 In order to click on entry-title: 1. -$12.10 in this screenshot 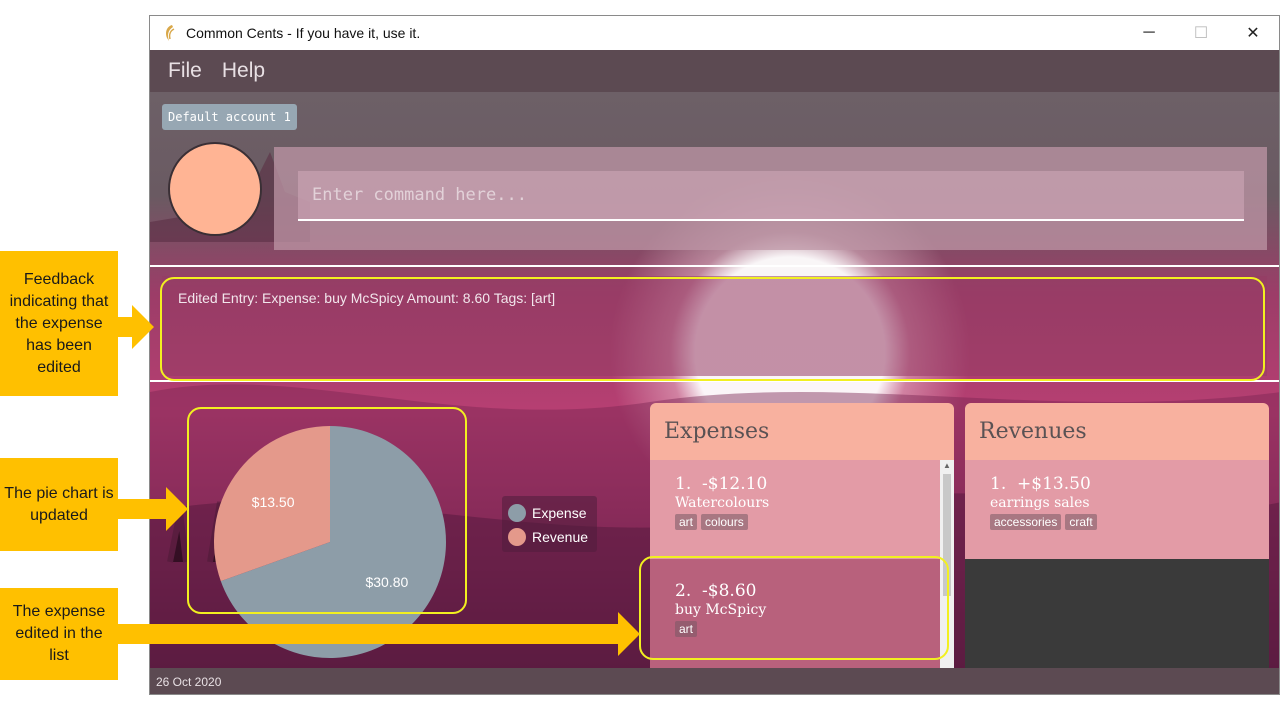, I will do `click(721, 484)`.